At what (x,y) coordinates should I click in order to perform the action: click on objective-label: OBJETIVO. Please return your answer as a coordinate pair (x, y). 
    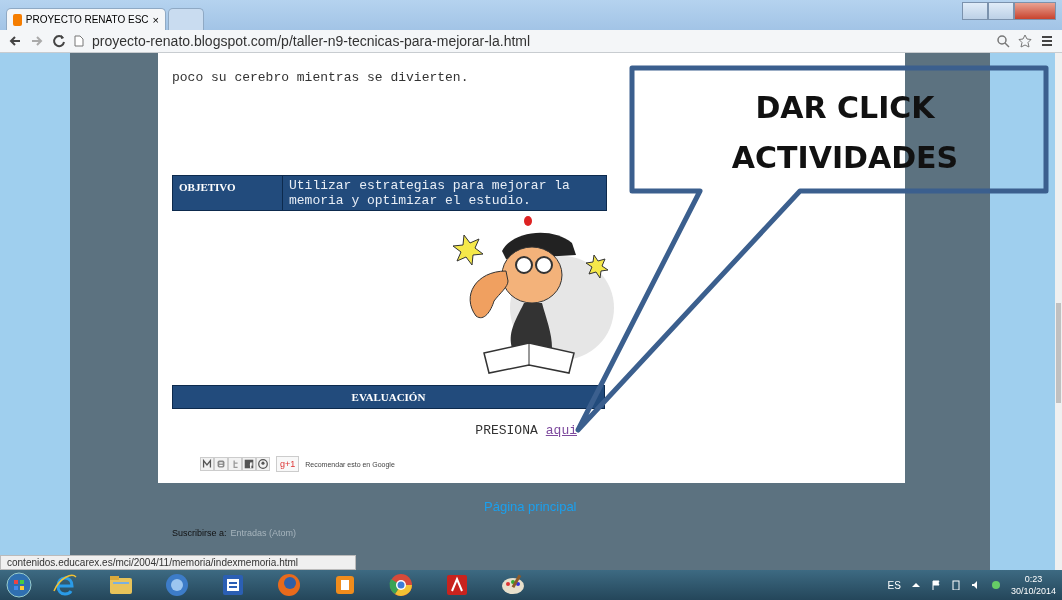
    Looking at the image, I should click on (228, 193).